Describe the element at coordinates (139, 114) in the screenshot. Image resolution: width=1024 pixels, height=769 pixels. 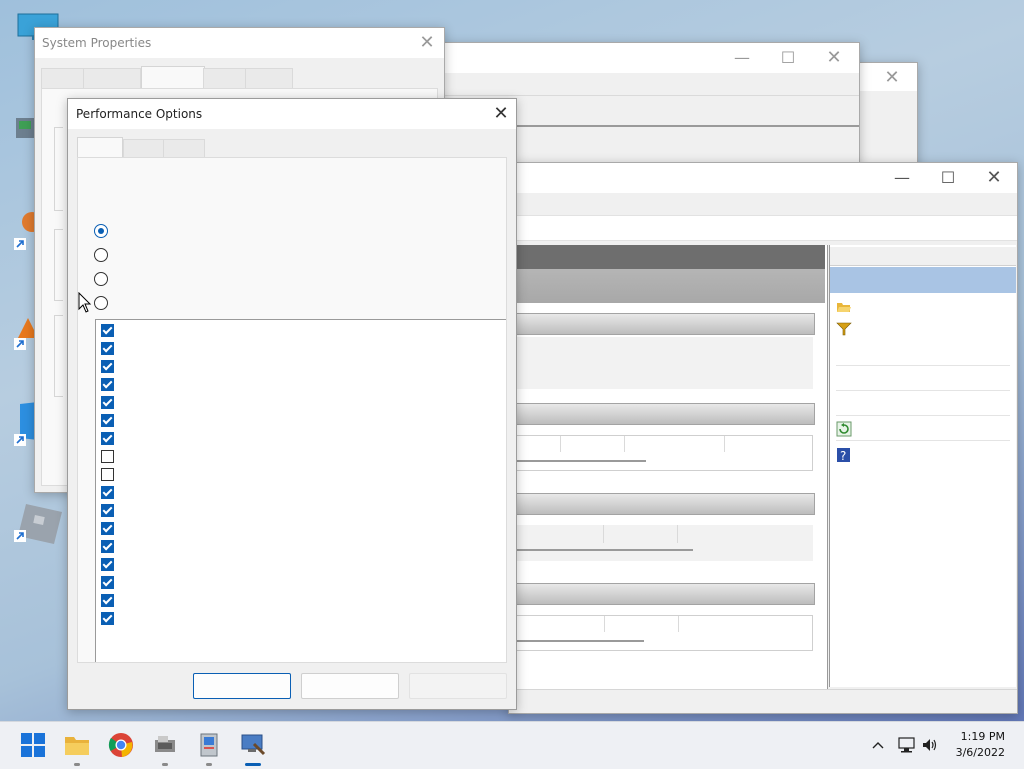
I see `dialog-title: Performance Options` at that location.